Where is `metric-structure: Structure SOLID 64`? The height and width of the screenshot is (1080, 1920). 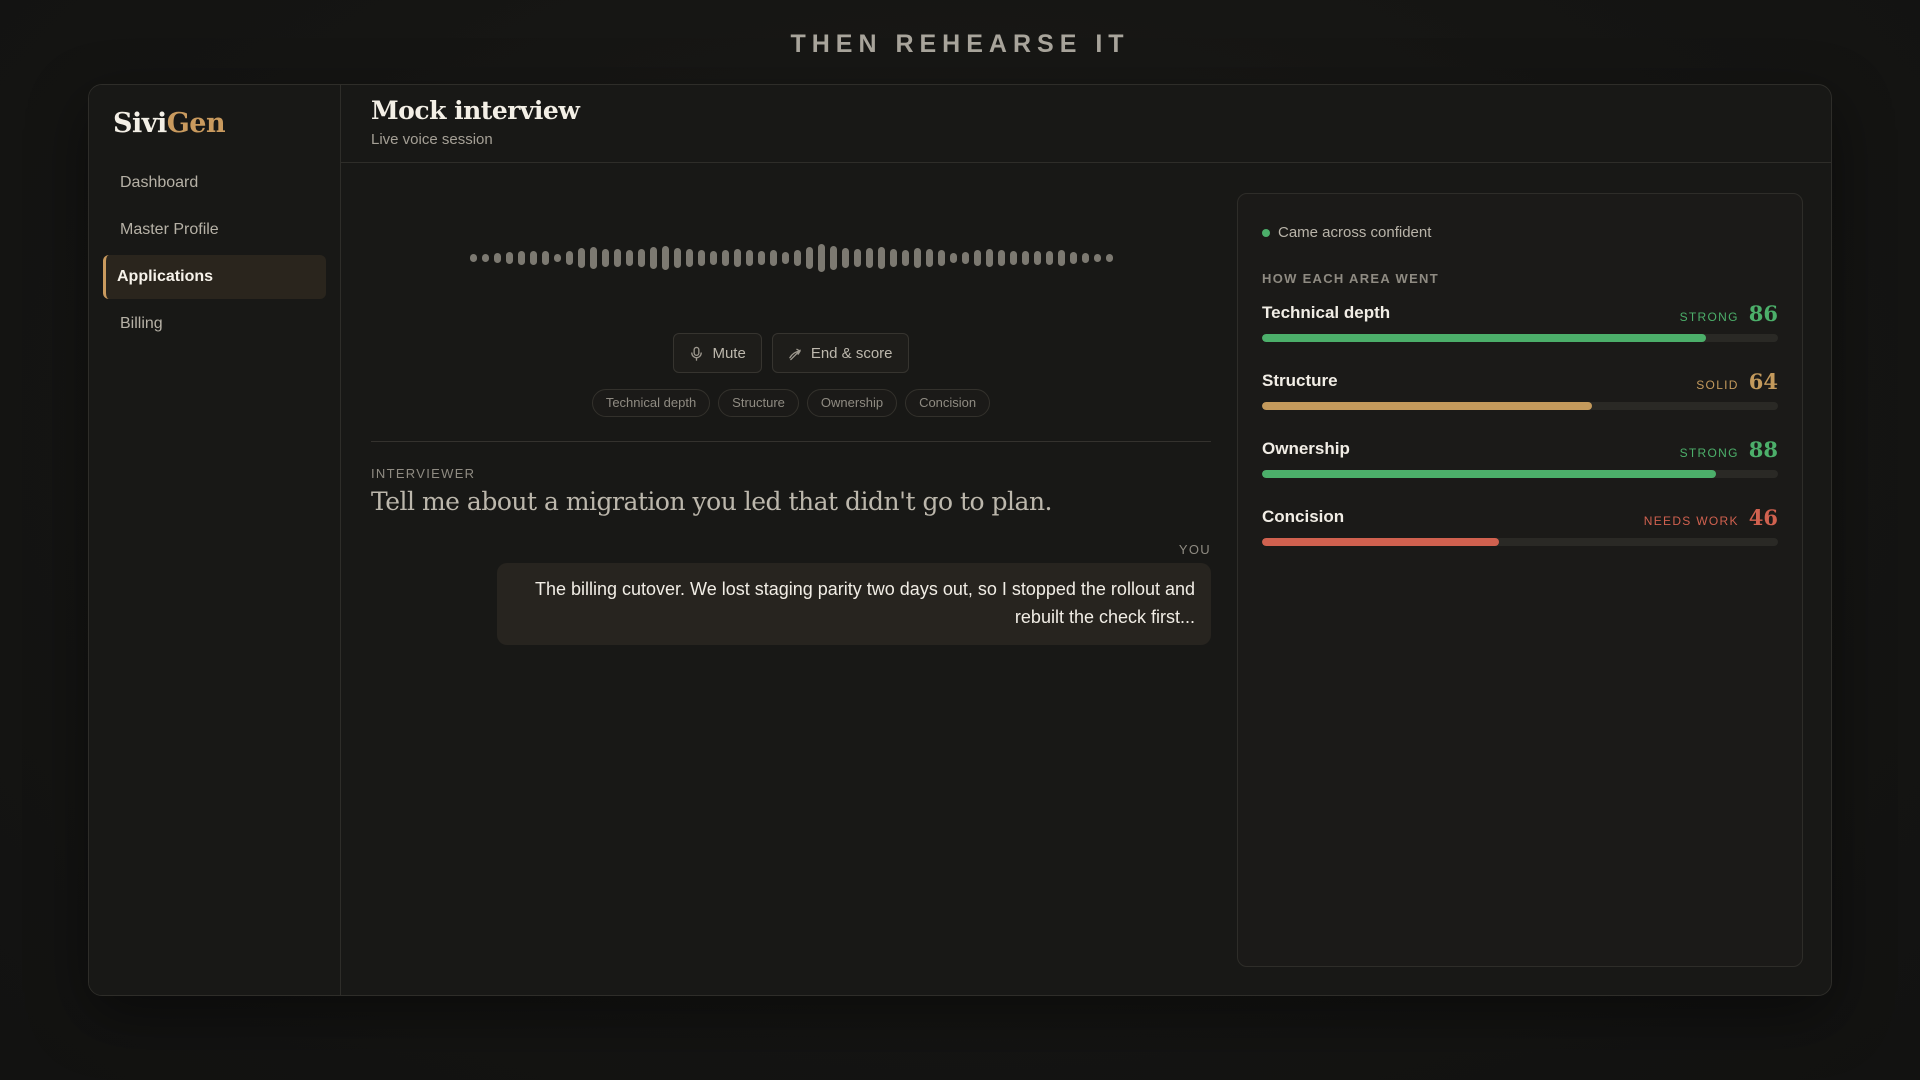 metric-structure: Structure SOLID 64 is located at coordinates (1520, 389).